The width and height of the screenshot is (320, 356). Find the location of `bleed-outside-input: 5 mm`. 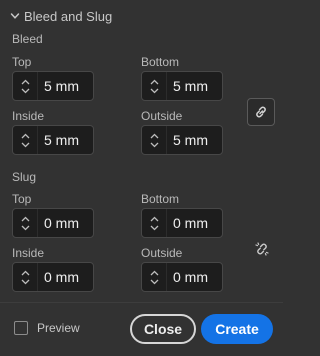

bleed-outside-input: 5 mm is located at coordinates (194, 140).